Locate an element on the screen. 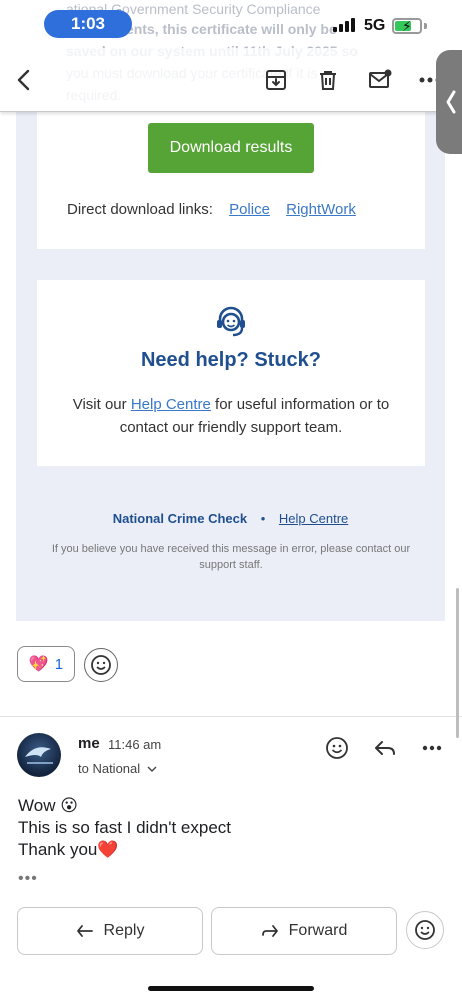  show-trimmed-content: ••• is located at coordinates (28, 879).